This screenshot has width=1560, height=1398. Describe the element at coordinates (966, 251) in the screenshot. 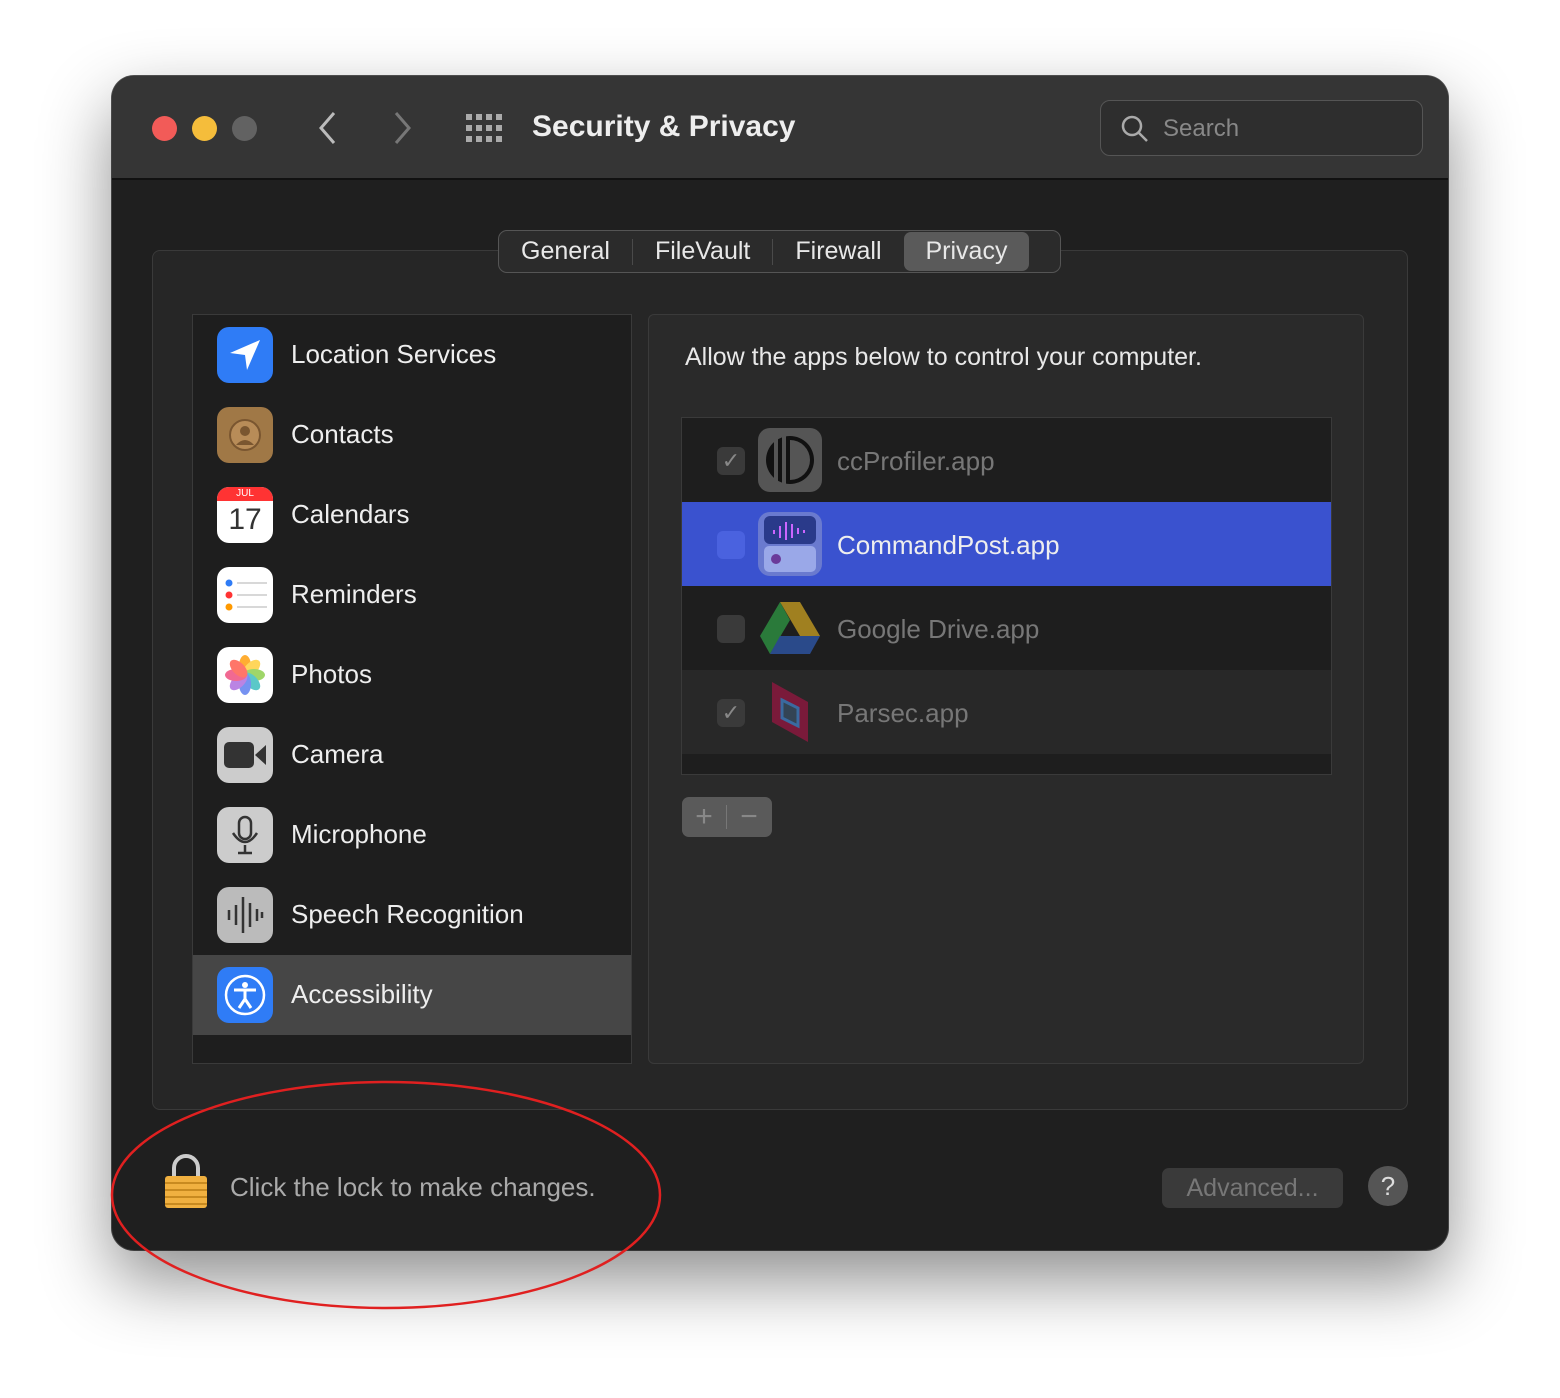

I see `tab-privacy: Privacy` at that location.